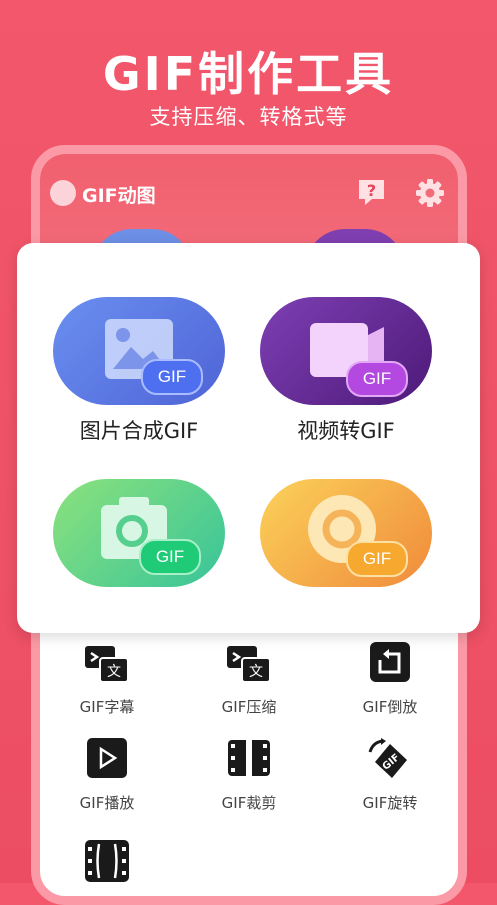 This screenshot has width=497, height=905. What do you see at coordinates (249, 707) in the screenshot?
I see `tool-label: GIF压缩` at bounding box center [249, 707].